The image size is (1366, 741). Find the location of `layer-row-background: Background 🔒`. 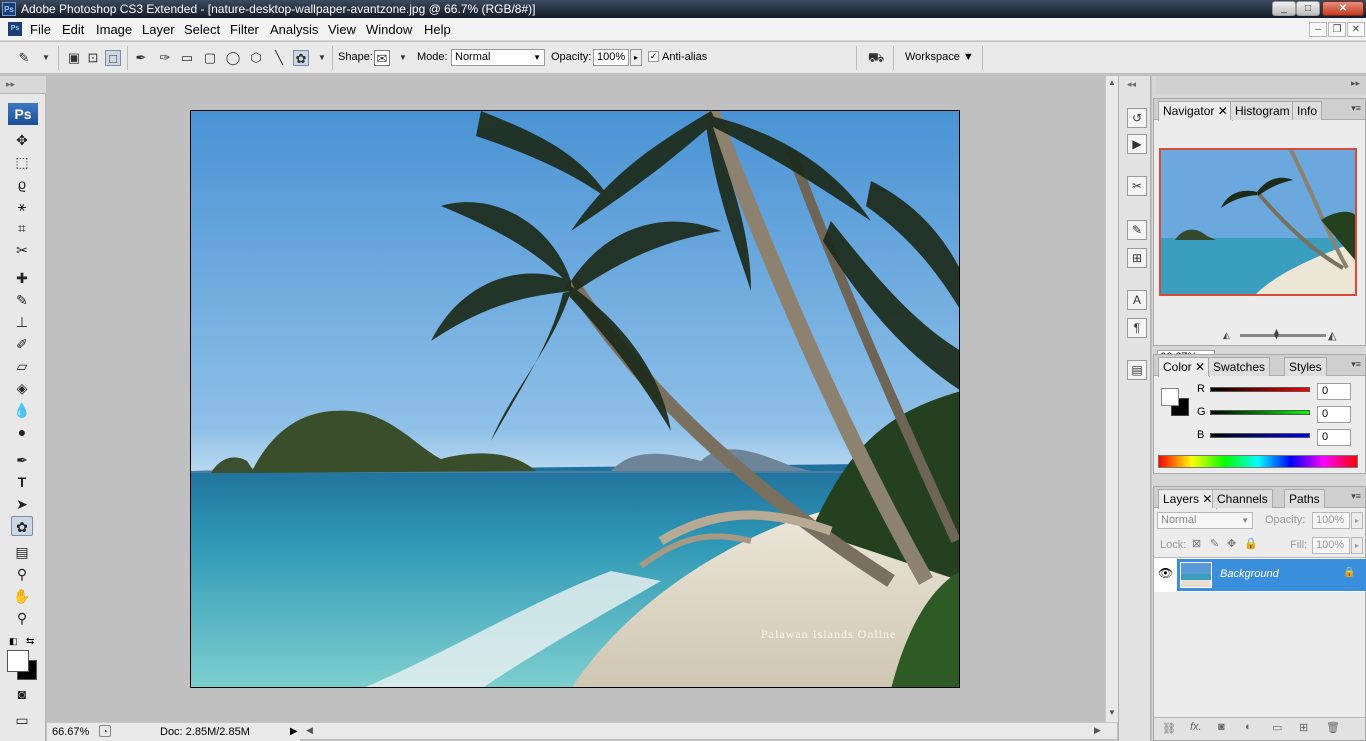

layer-row-background: Background 🔒 is located at coordinates (1271, 575).